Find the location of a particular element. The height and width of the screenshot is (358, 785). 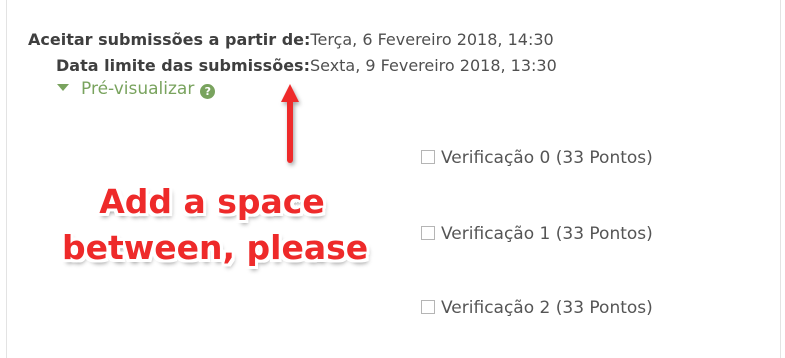

submission-deadline-value: Sexta, 9 Fevereiro 2018, 13:30 is located at coordinates (433, 65).